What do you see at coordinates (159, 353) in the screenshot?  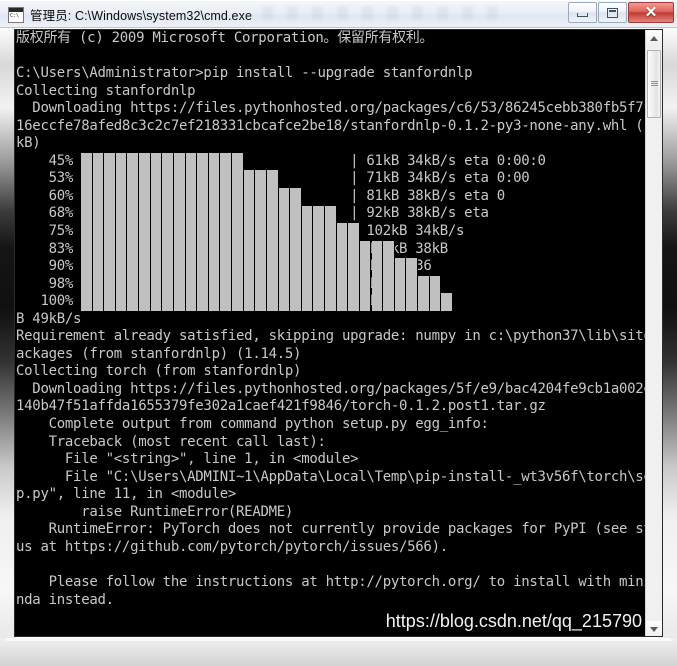 I see `console-line: ackages (from stanfordnlp) (1.14.5)` at bounding box center [159, 353].